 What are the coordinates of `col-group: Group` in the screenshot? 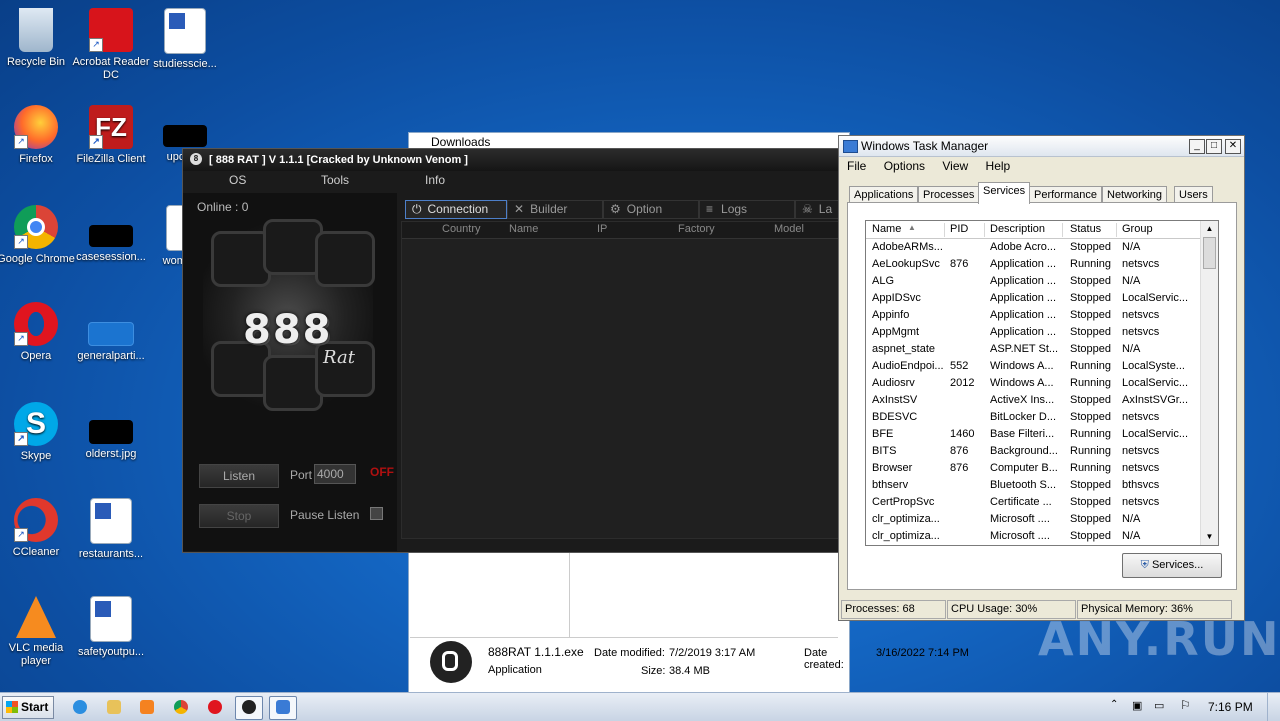 It's located at (1160, 230).